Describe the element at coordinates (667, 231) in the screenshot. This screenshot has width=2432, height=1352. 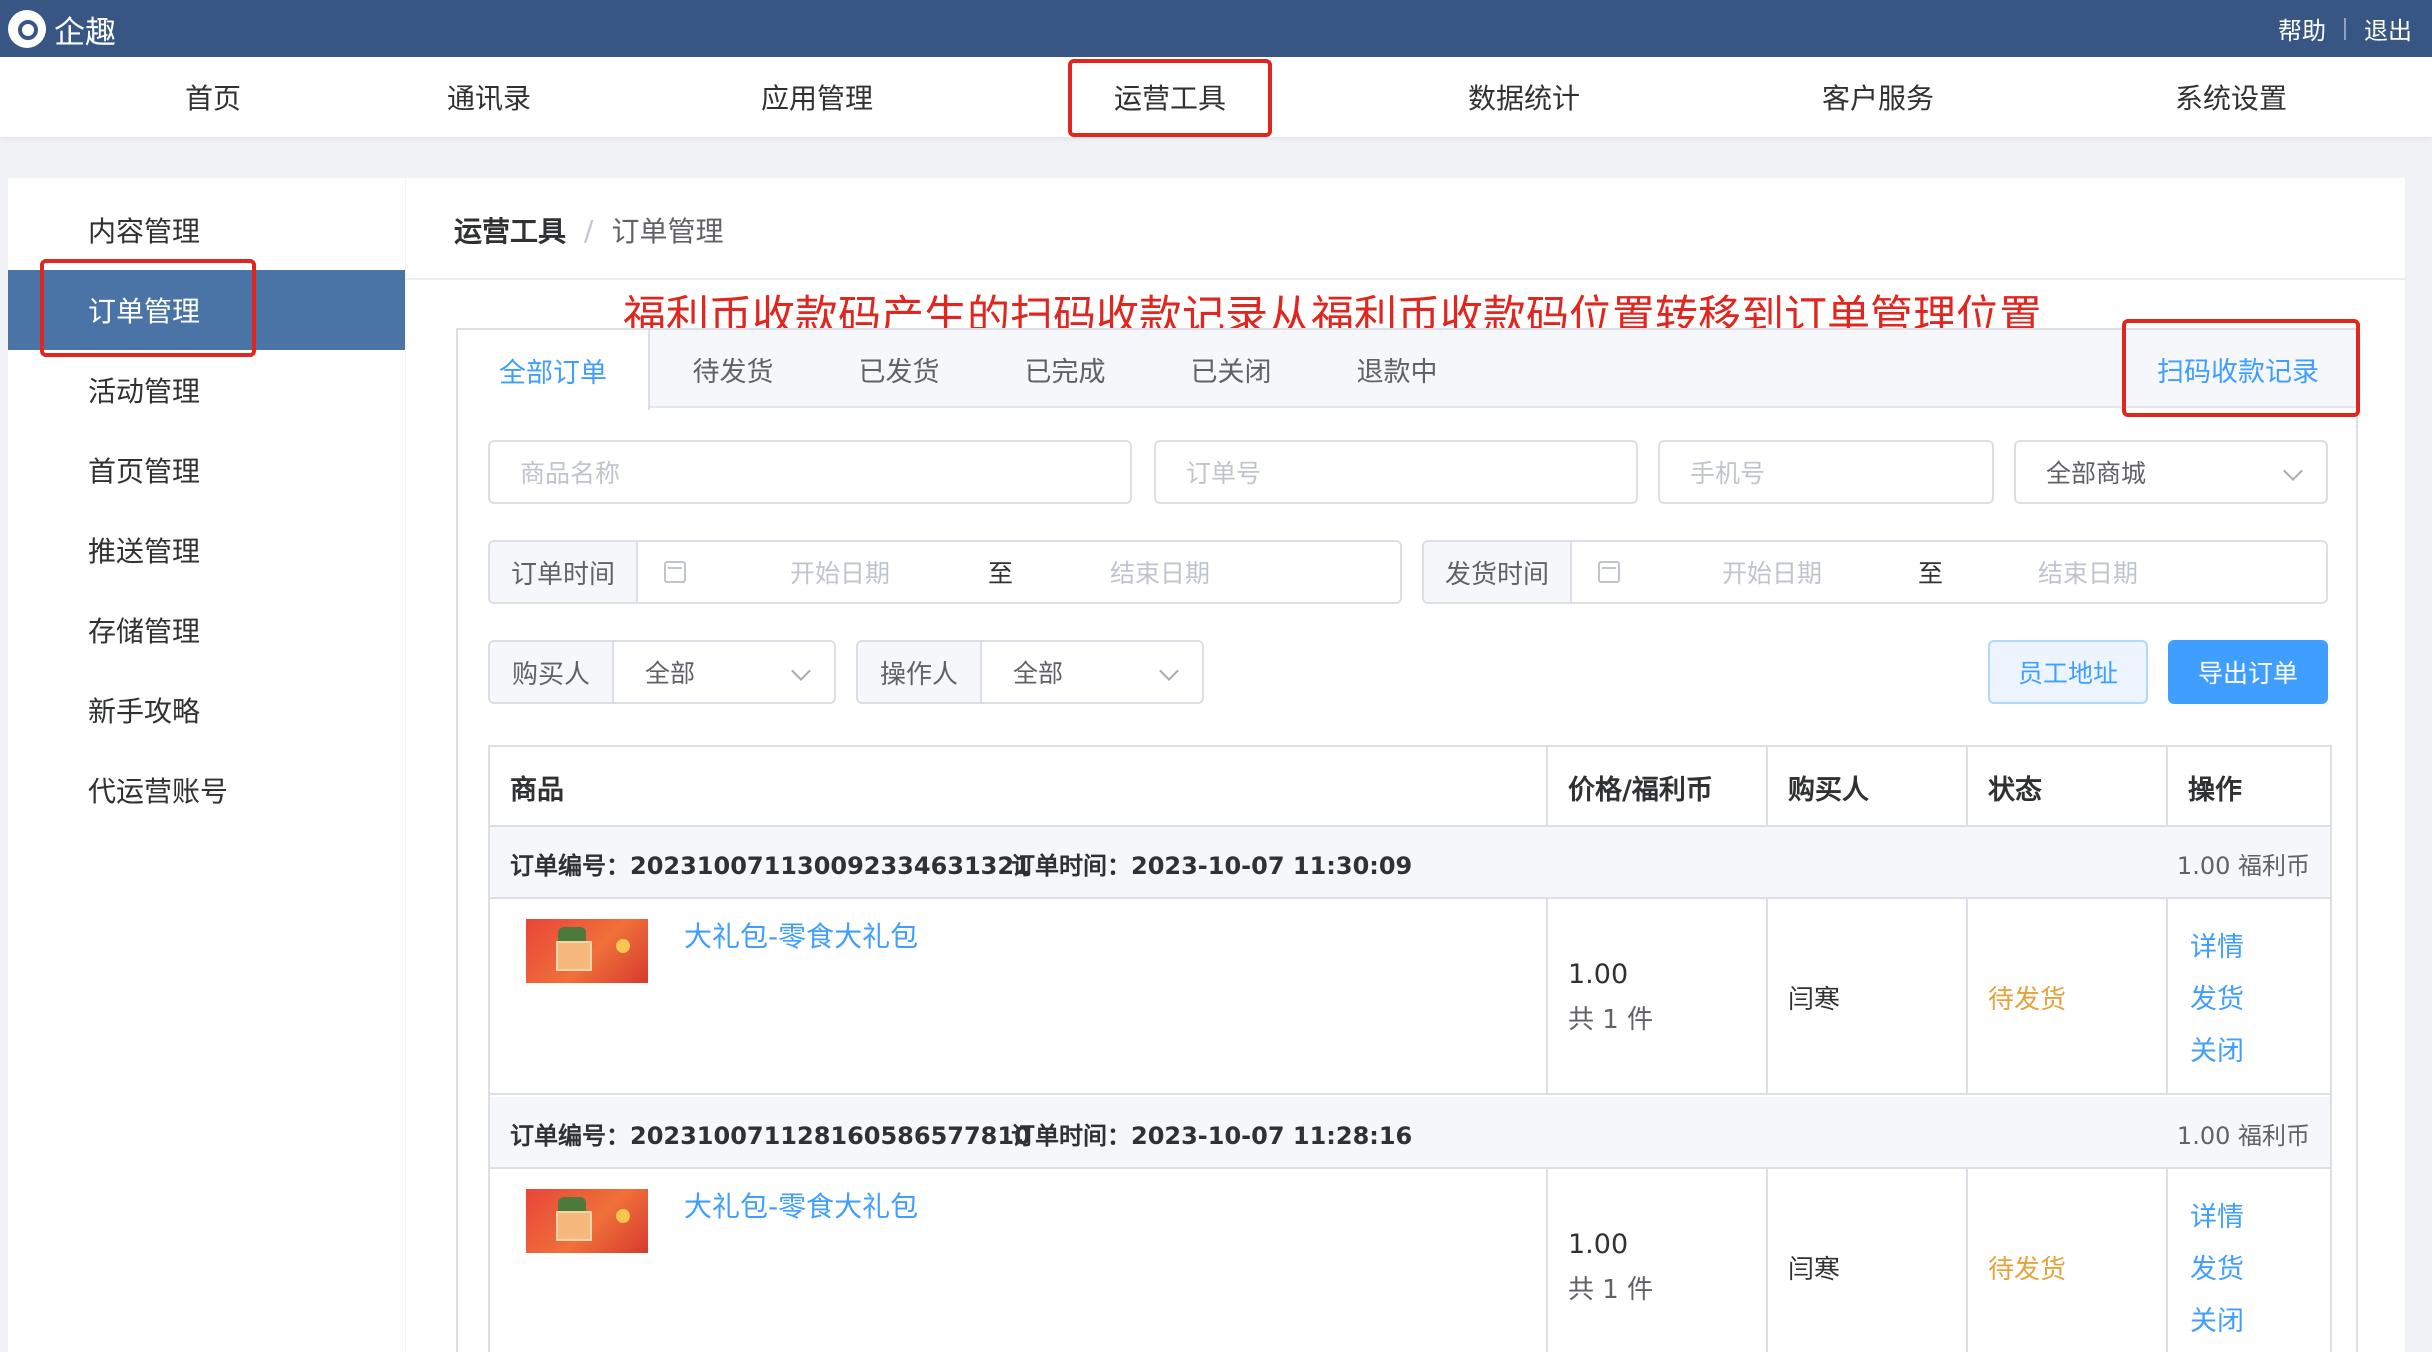
I see `breadcrumb-current: 订单管理` at that location.